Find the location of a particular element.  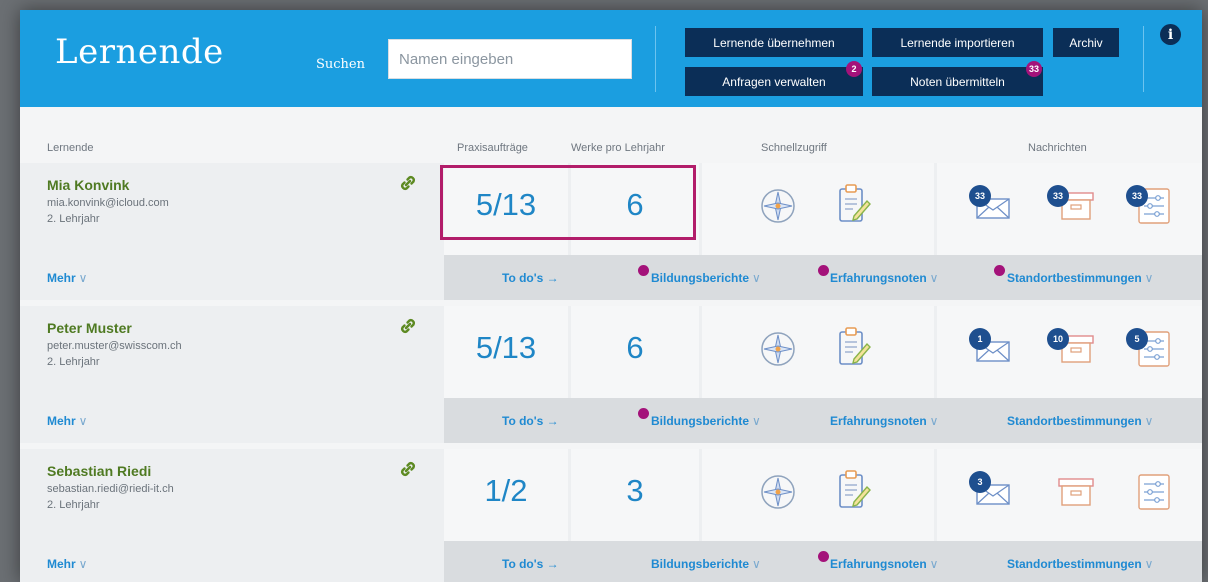

page-title: Lernende is located at coordinates (139, 52).